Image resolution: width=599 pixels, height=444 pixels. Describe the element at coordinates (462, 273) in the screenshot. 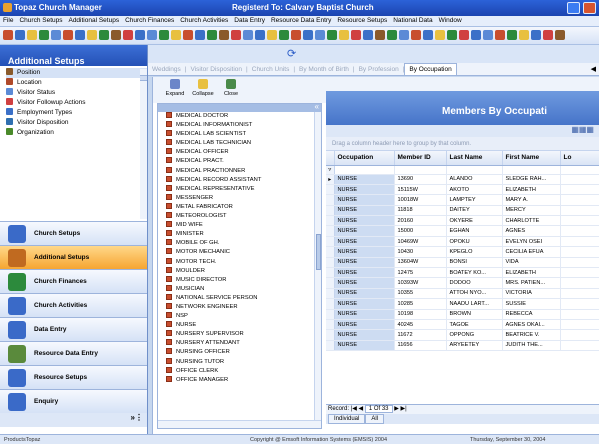

I see `table-row: NURSE 12475 BOATEY KO... ELIZABETH` at that location.